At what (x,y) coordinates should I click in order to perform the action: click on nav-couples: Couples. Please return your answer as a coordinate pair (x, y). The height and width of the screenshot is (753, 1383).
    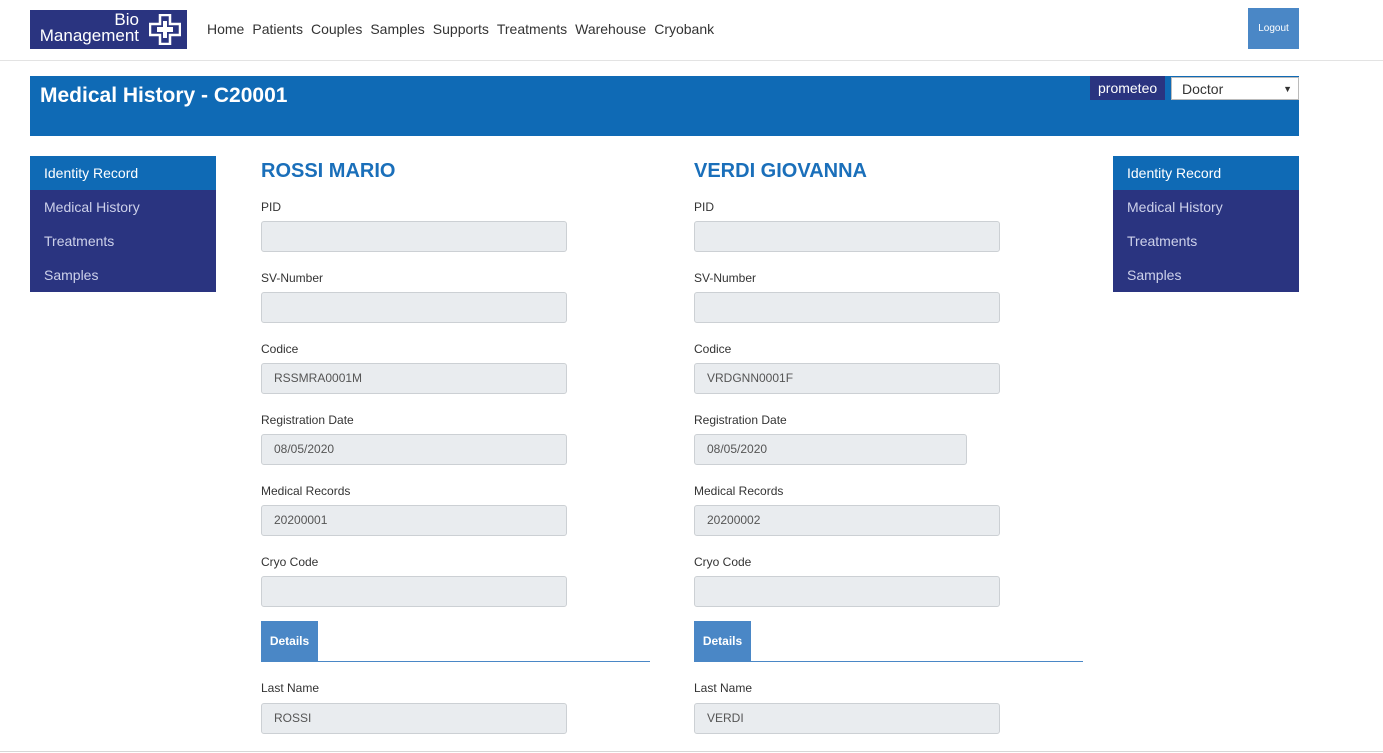
    Looking at the image, I should click on (336, 29).